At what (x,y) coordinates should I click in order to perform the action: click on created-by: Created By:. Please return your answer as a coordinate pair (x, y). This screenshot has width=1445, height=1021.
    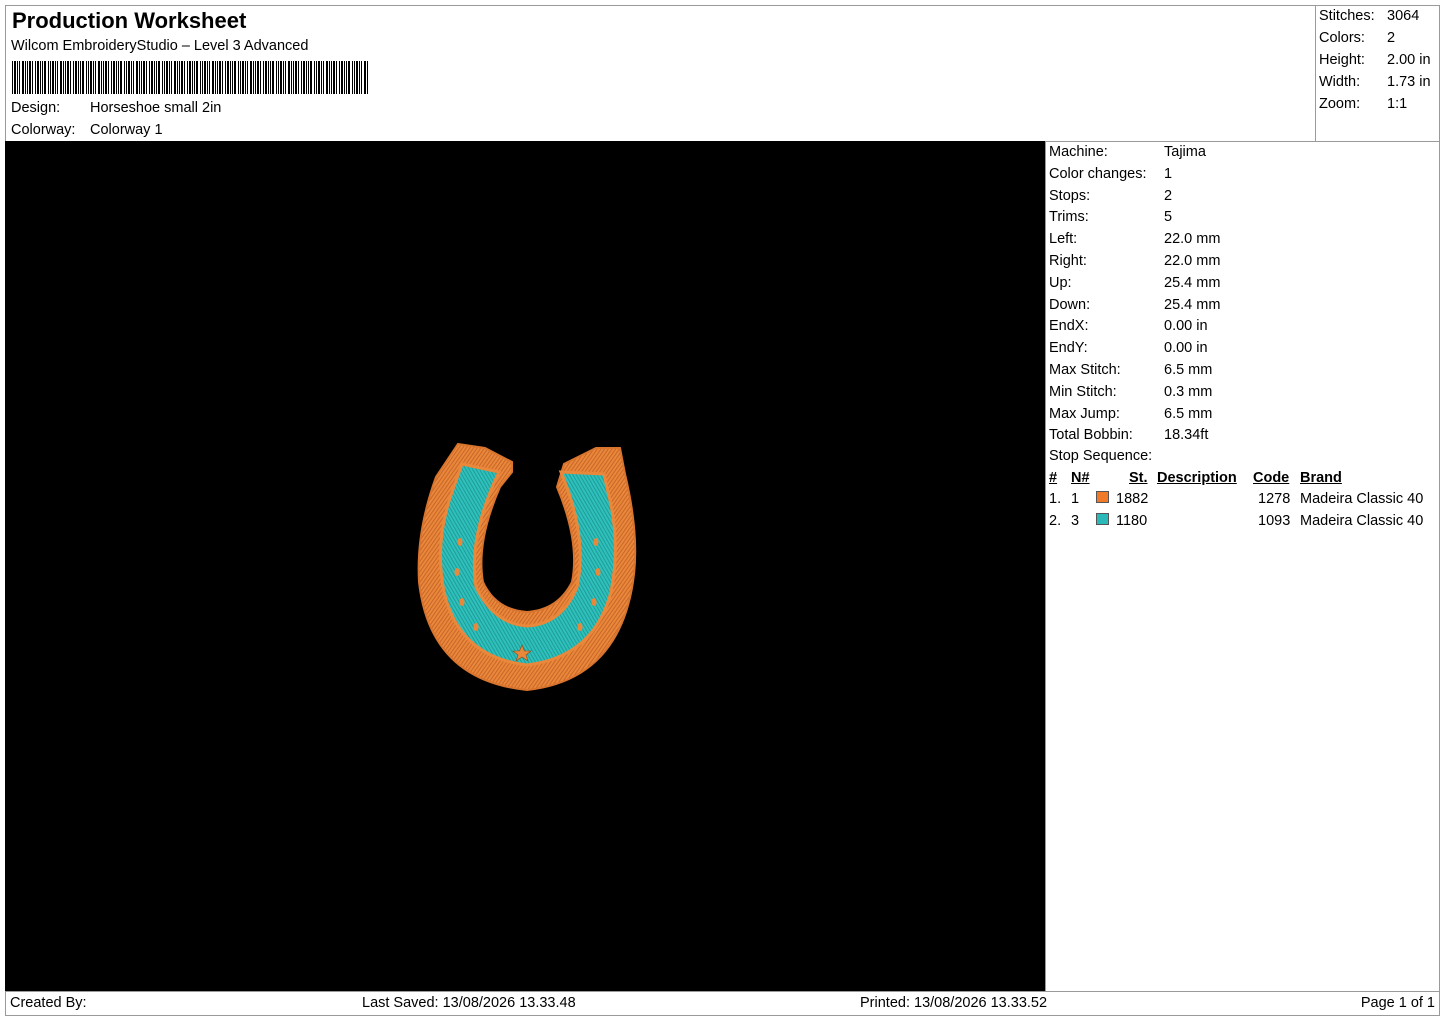
    Looking at the image, I should click on (48, 1003).